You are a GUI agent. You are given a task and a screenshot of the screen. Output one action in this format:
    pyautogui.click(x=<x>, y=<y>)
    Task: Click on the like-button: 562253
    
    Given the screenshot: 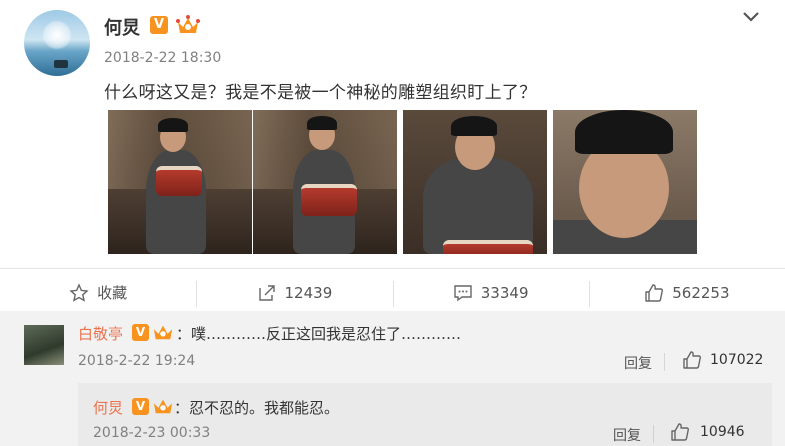 What is the action you would take?
    pyautogui.click(x=686, y=292)
    